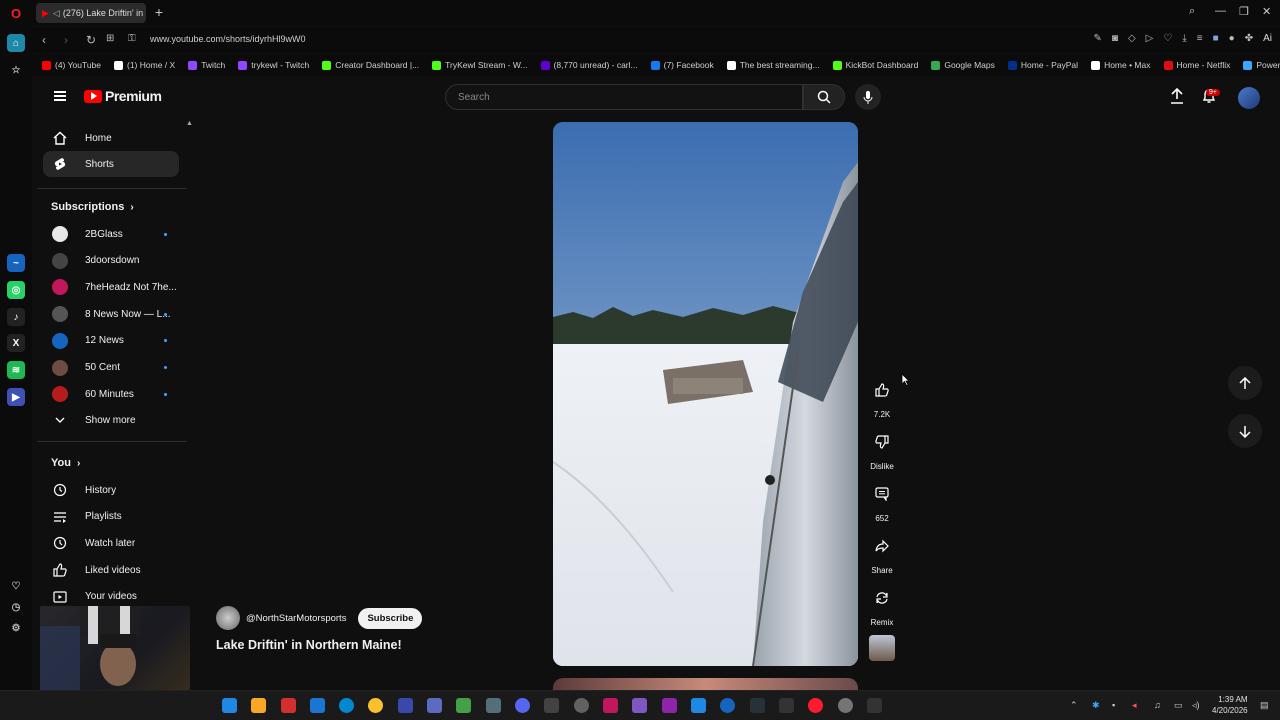  Describe the element at coordinates (824, 97) in the screenshot. I see `search-button` at that location.